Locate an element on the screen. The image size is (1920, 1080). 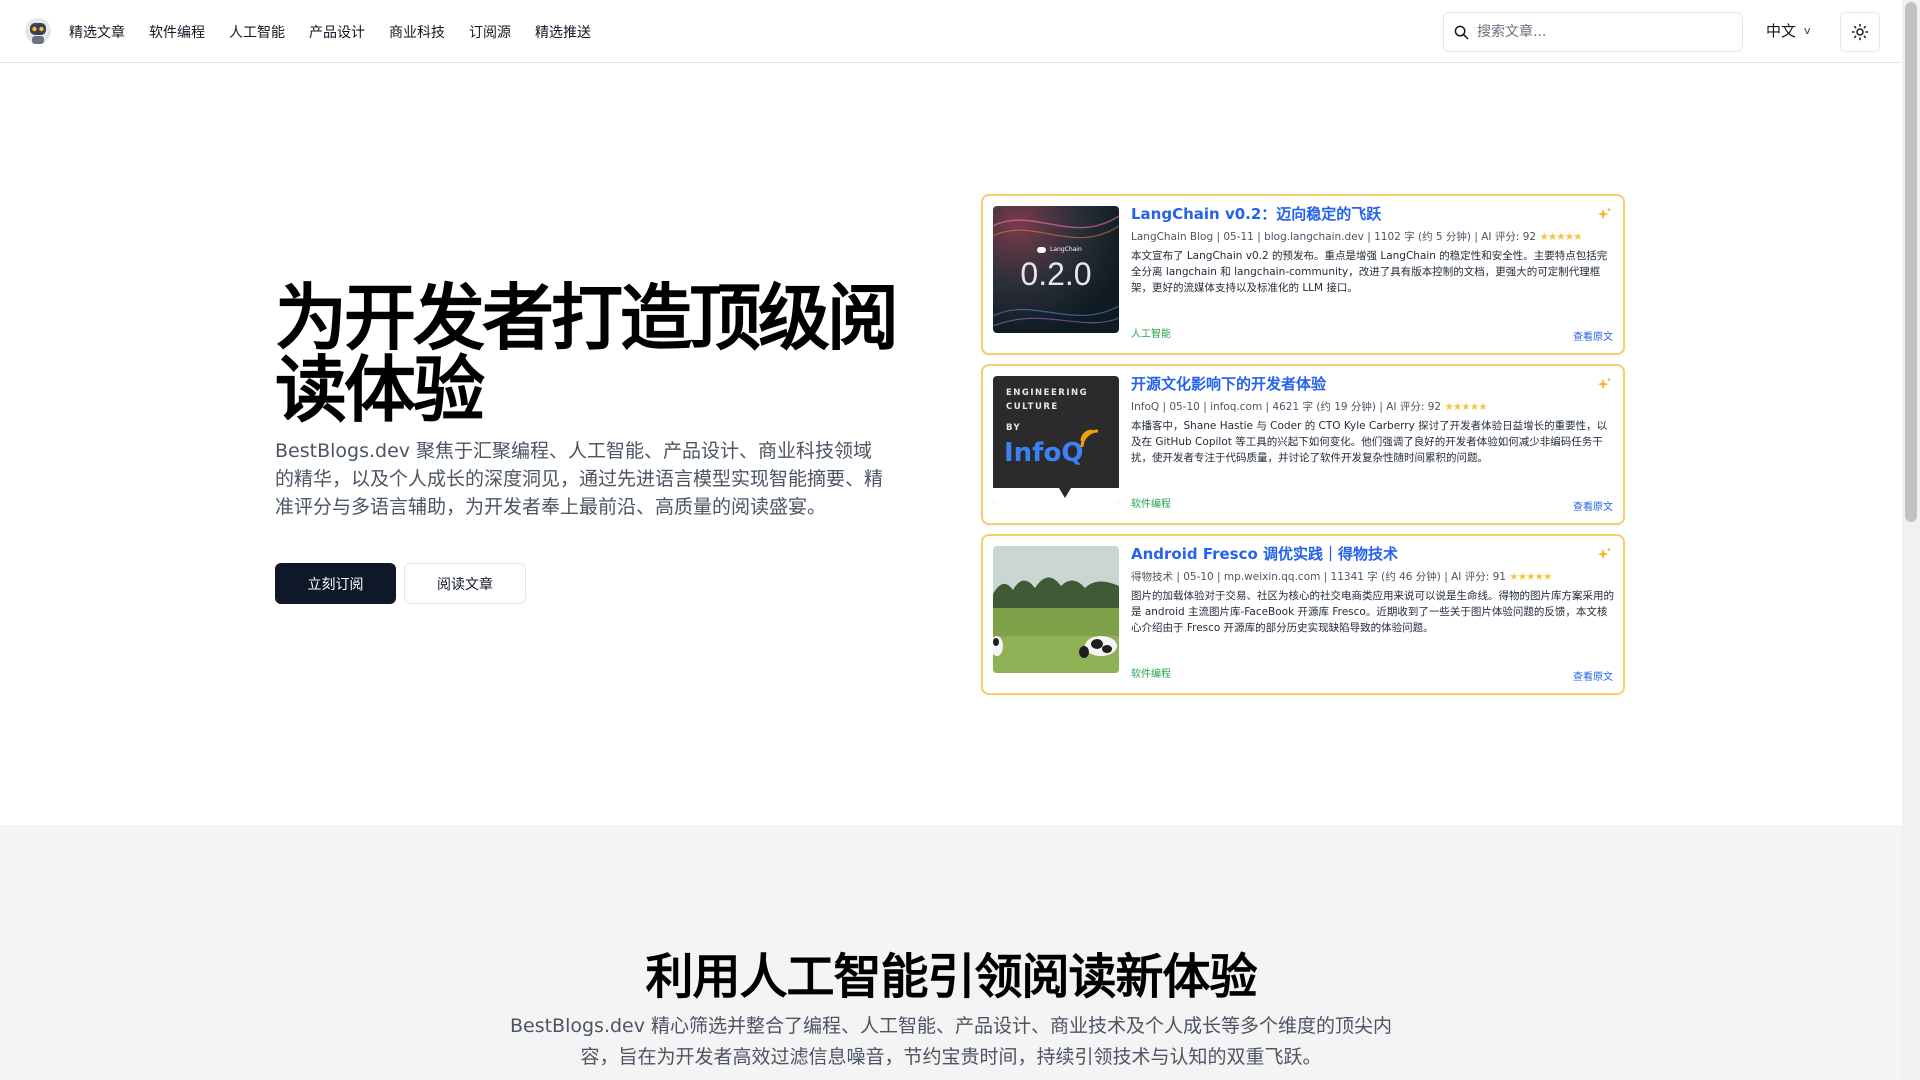
thumb-text-line: BY is located at coordinates (1014, 428).